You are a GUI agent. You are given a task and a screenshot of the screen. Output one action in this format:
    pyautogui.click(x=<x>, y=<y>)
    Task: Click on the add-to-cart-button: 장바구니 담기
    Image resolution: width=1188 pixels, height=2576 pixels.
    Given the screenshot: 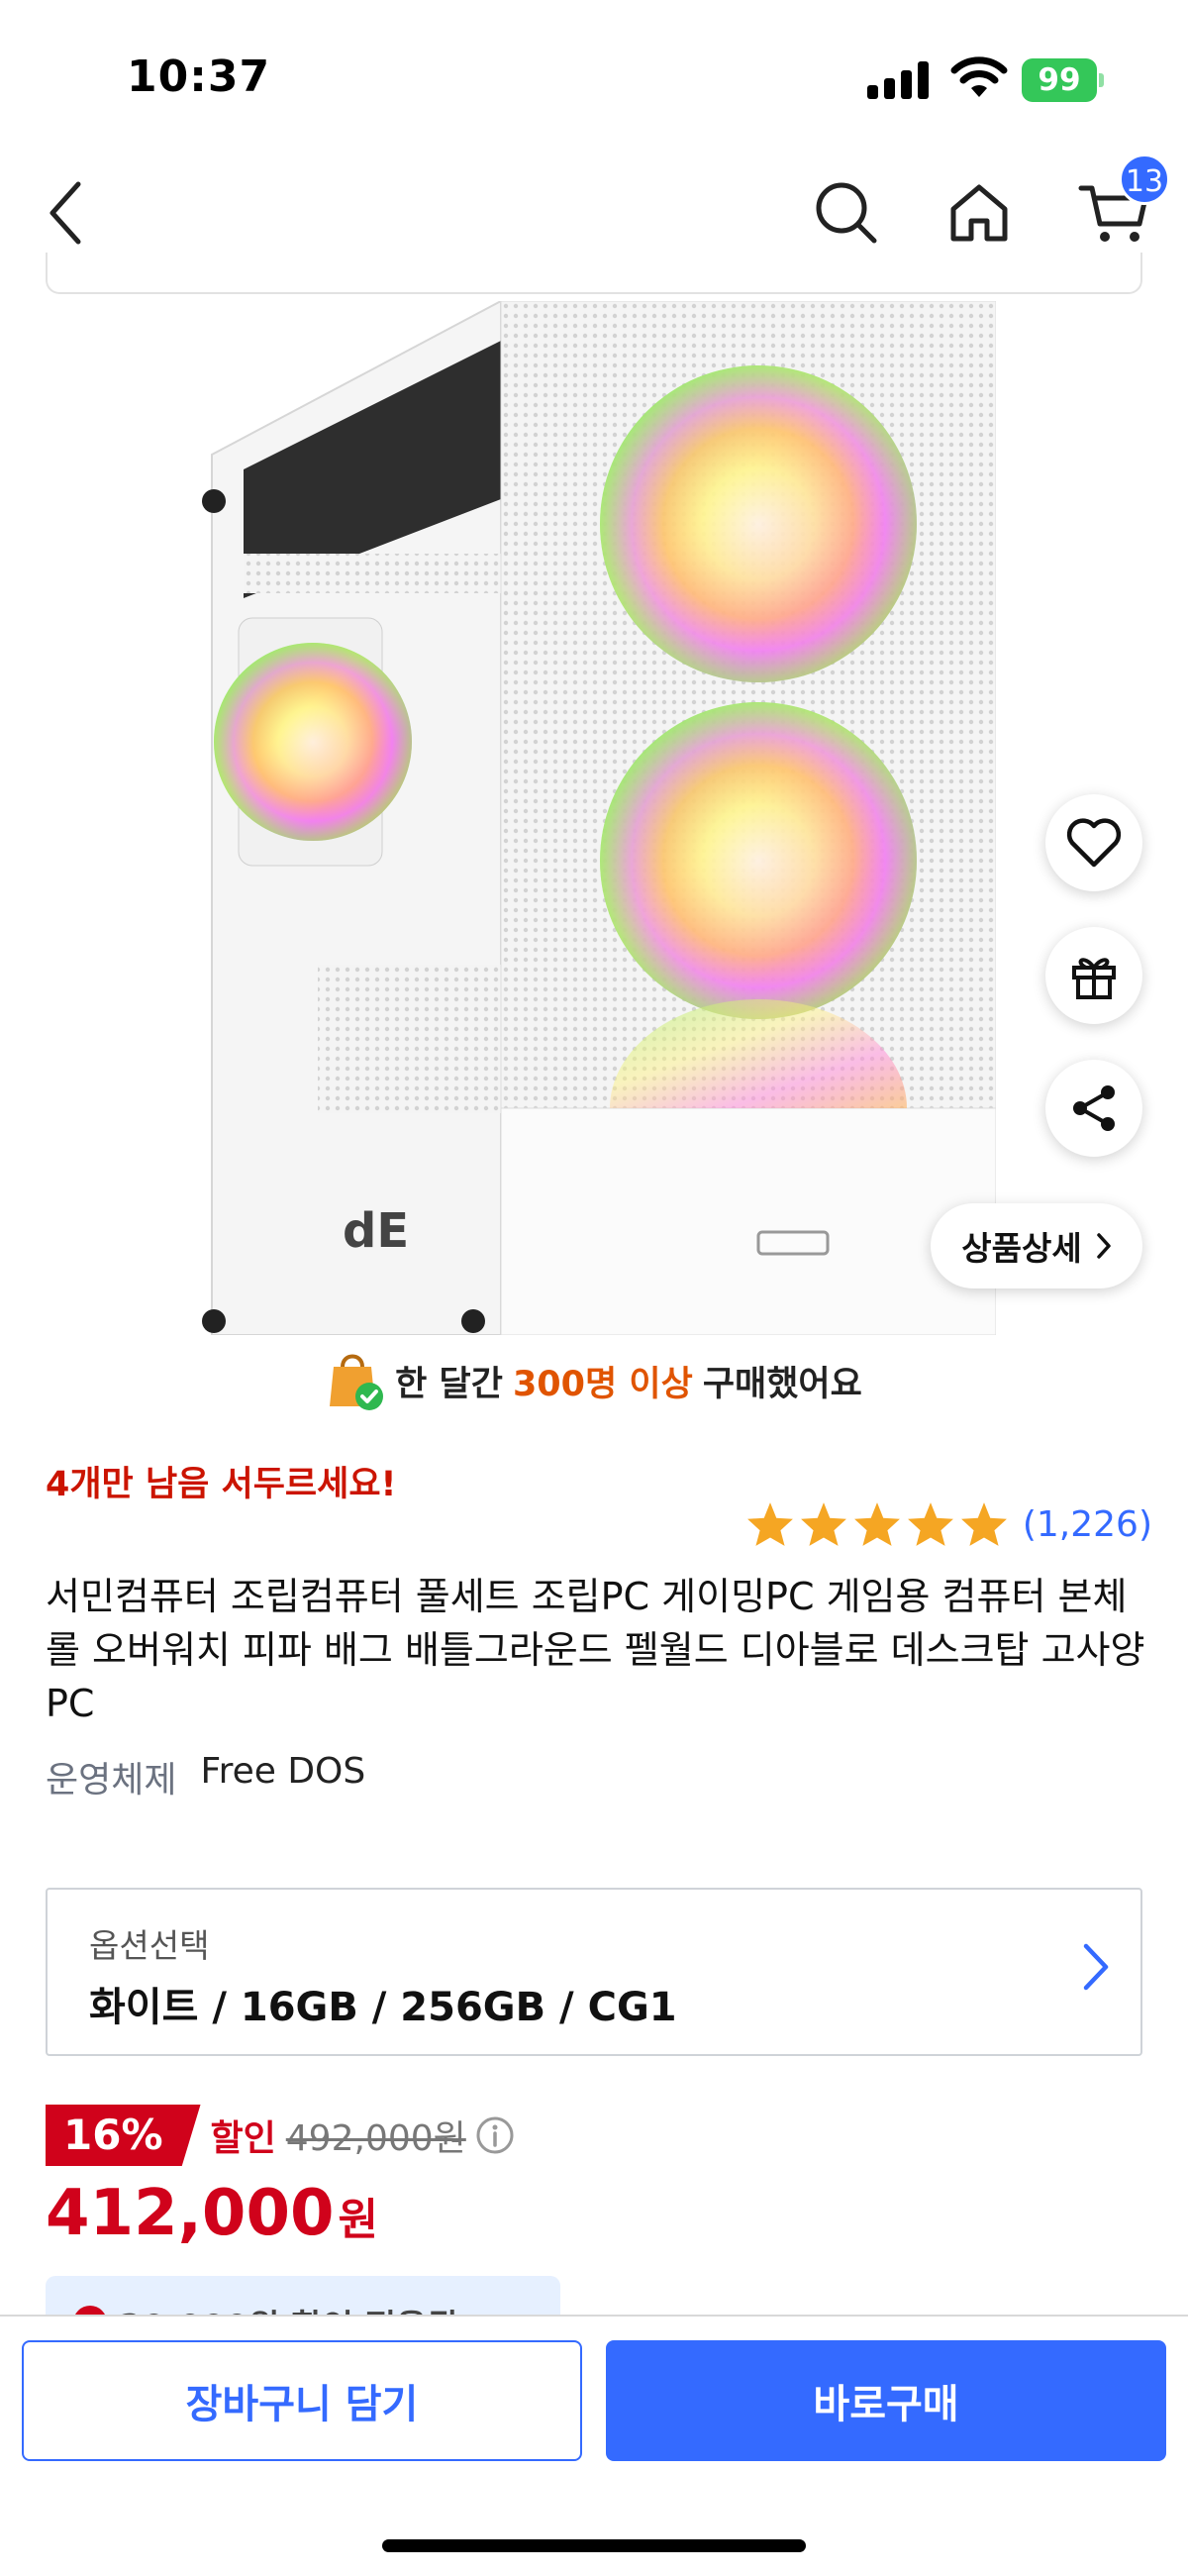 What is the action you would take?
    pyautogui.click(x=302, y=2400)
    